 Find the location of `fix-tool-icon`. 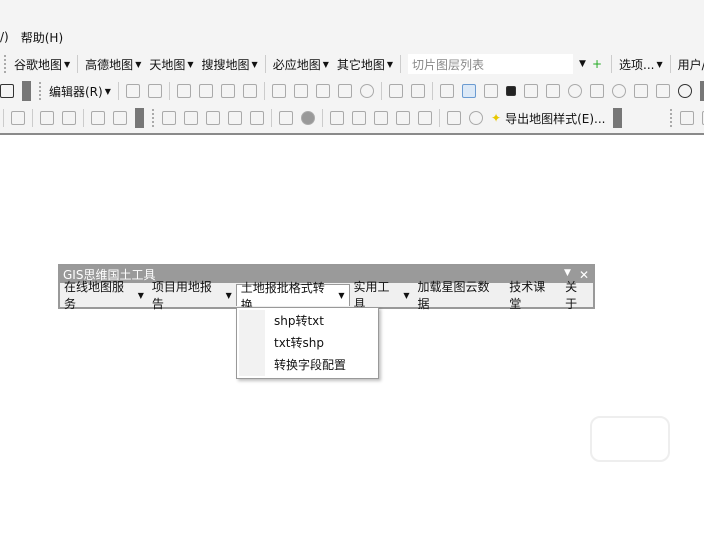

fix-tool-icon is located at coordinates (98, 118).